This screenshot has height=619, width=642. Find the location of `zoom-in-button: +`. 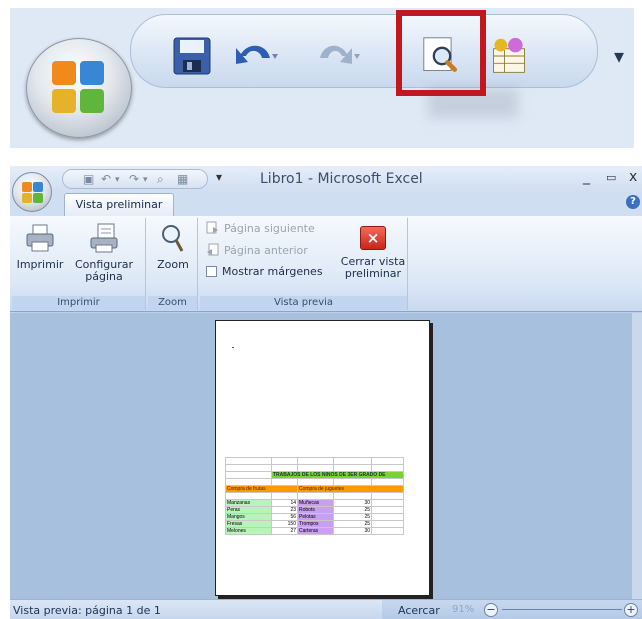

zoom-in-button: + is located at coordinates (631, 610).